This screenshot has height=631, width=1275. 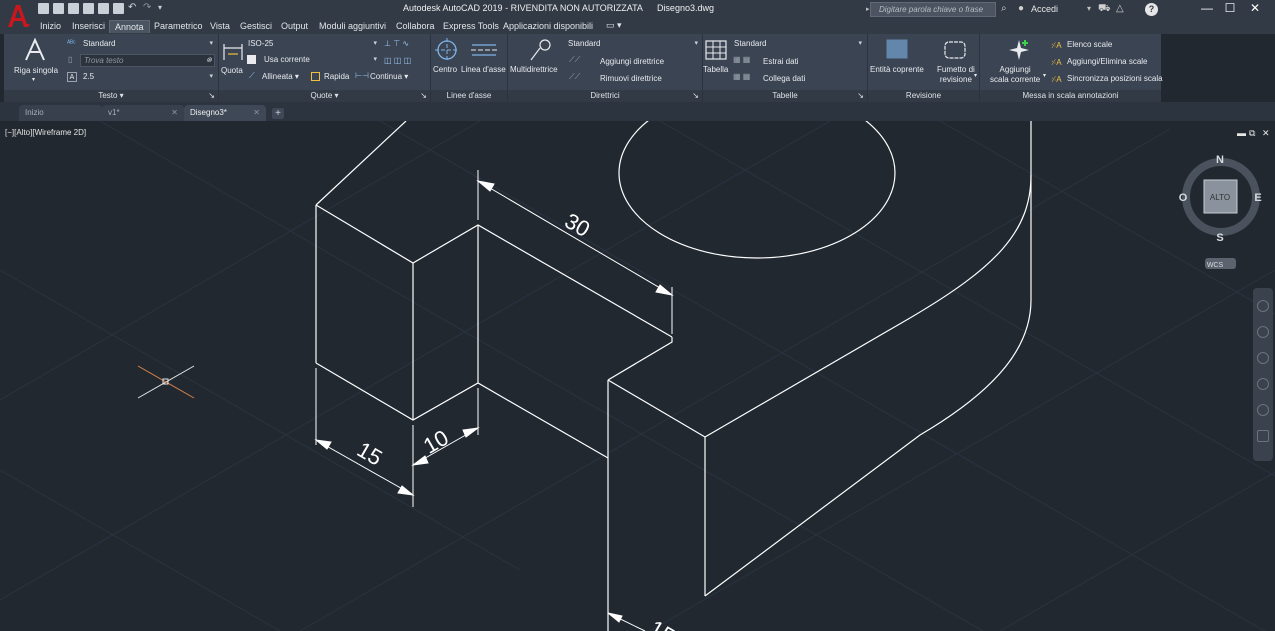 What do you see at coordinates (50, 26) in the screenshot?
I see `tab-inizio: Inizio` at bounding box center [50, 26].